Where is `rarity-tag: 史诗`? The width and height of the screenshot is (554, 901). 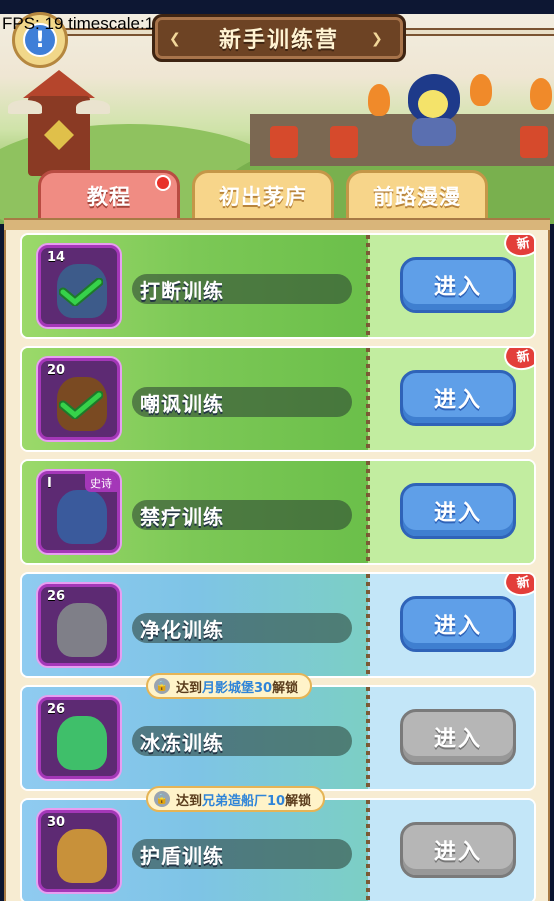 rarity-tag: 史诗 is located at coordinates (101, 483).